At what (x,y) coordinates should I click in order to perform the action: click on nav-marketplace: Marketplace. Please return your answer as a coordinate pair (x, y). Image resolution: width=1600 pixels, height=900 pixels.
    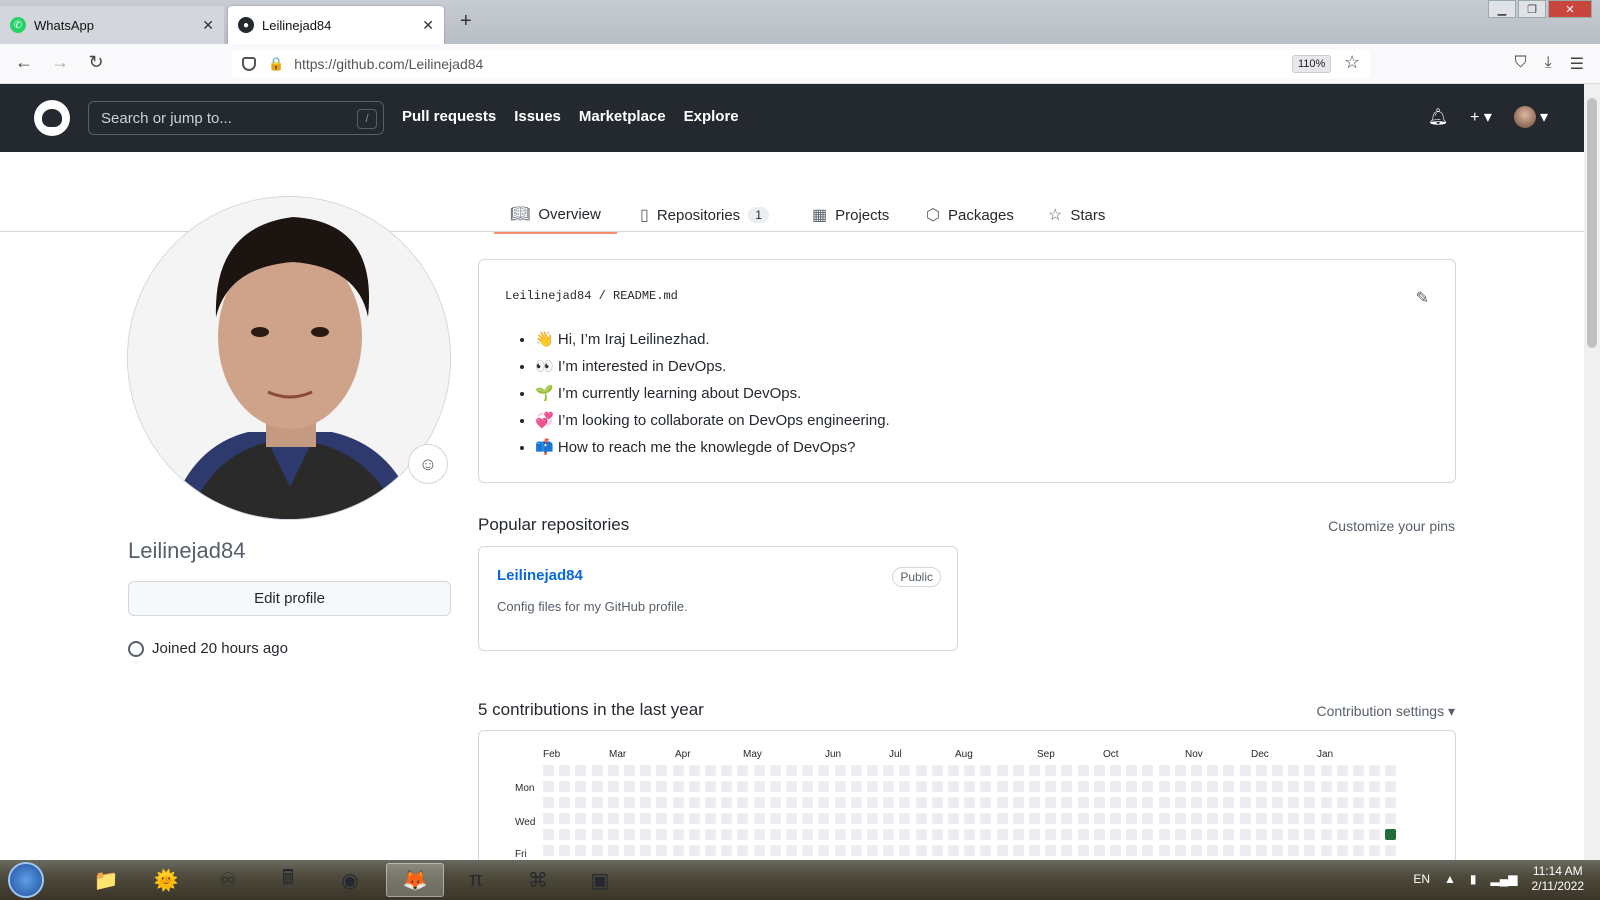
    Looking at the image, I should click on (622, 116).